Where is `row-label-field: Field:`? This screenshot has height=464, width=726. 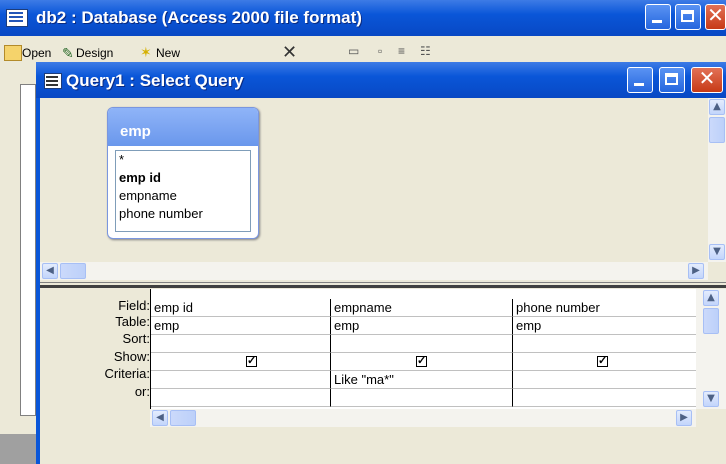
row-label-field: Field: is located at coordinates (134, 305).